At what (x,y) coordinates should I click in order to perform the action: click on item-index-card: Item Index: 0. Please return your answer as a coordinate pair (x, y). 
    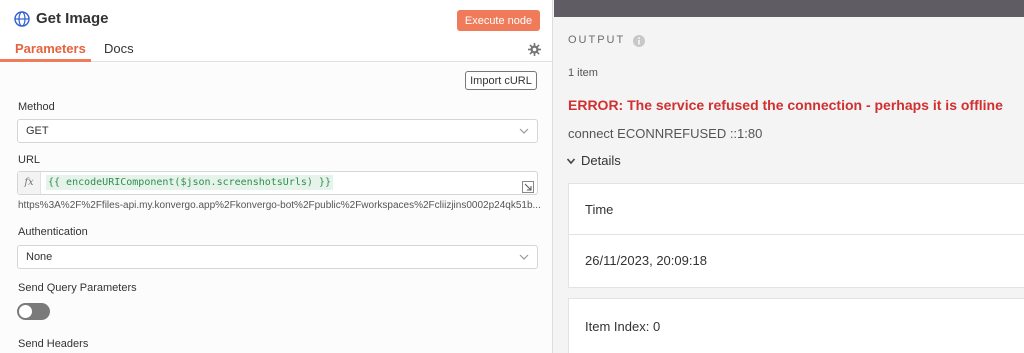
    Looking at the image, I should click on (796, 325).